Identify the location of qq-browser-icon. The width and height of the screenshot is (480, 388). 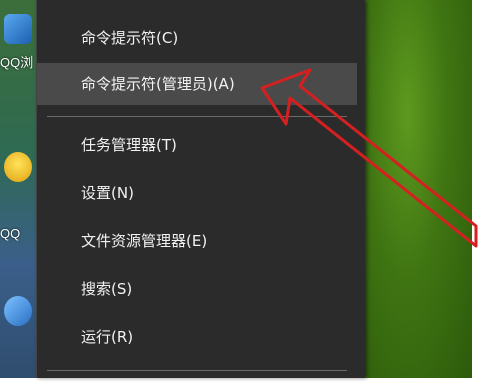
(18, 167).